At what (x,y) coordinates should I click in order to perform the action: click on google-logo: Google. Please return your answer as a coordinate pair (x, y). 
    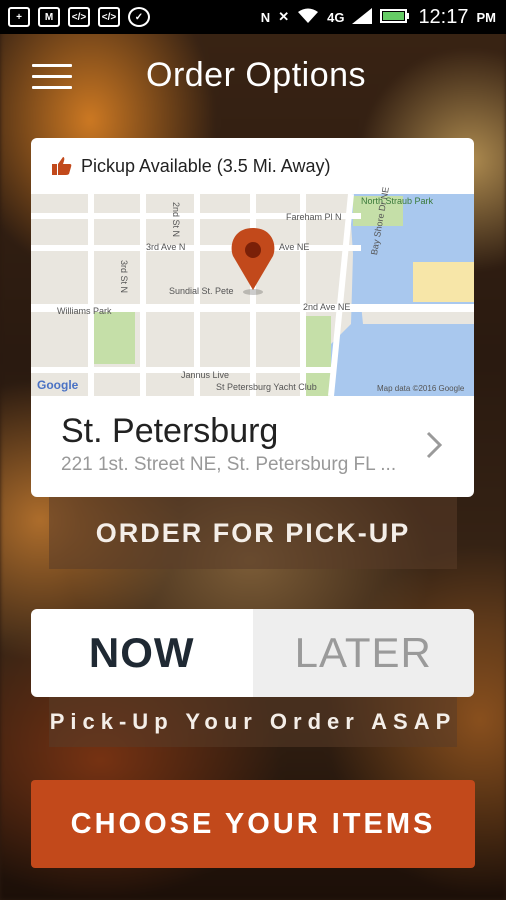
    Looking at the image, I should click on (58, 385).